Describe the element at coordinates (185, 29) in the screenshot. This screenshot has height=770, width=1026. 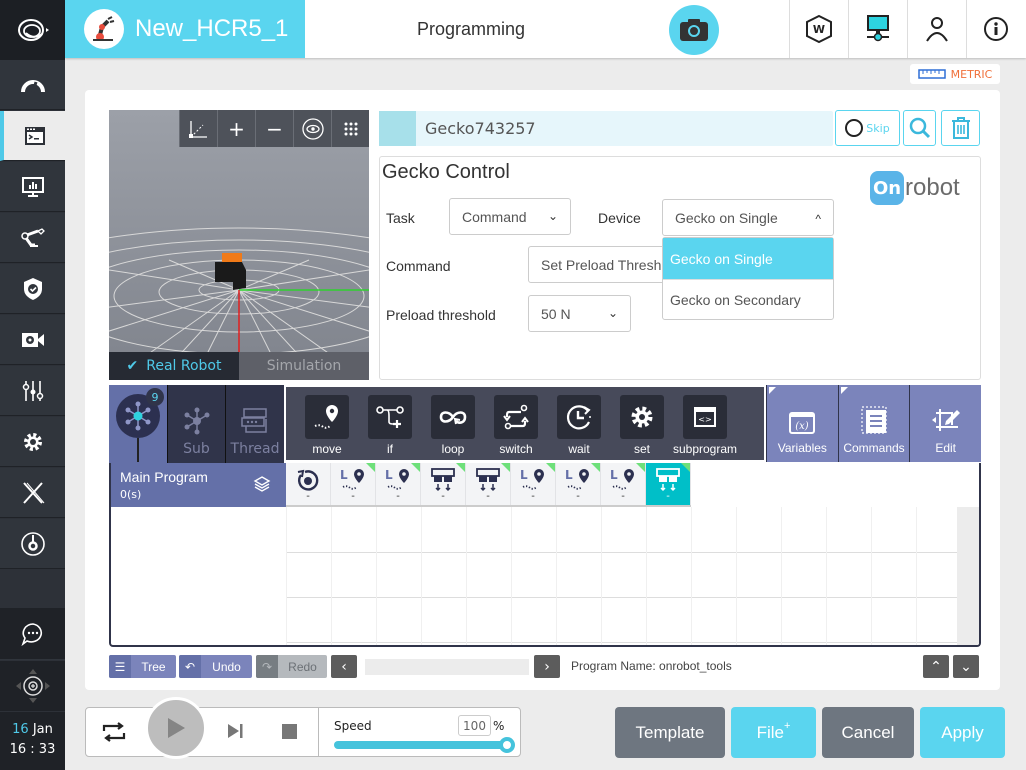
I see `robot-selector: New_HCR5_1` at that location.